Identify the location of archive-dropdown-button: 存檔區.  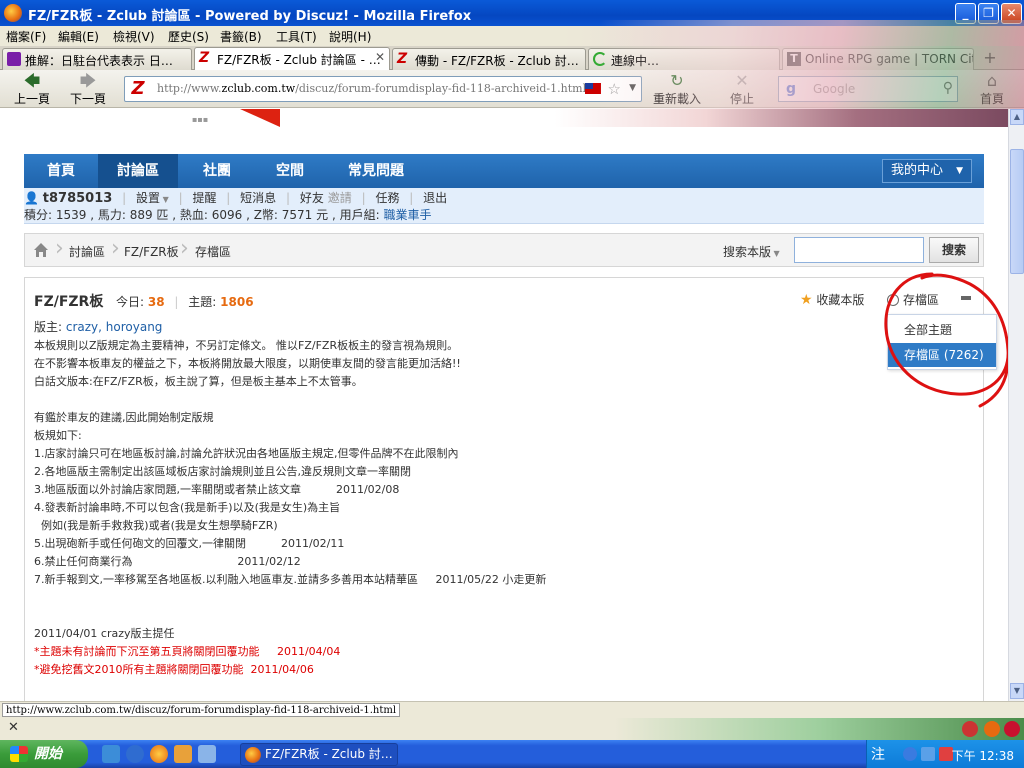
(913, 299).